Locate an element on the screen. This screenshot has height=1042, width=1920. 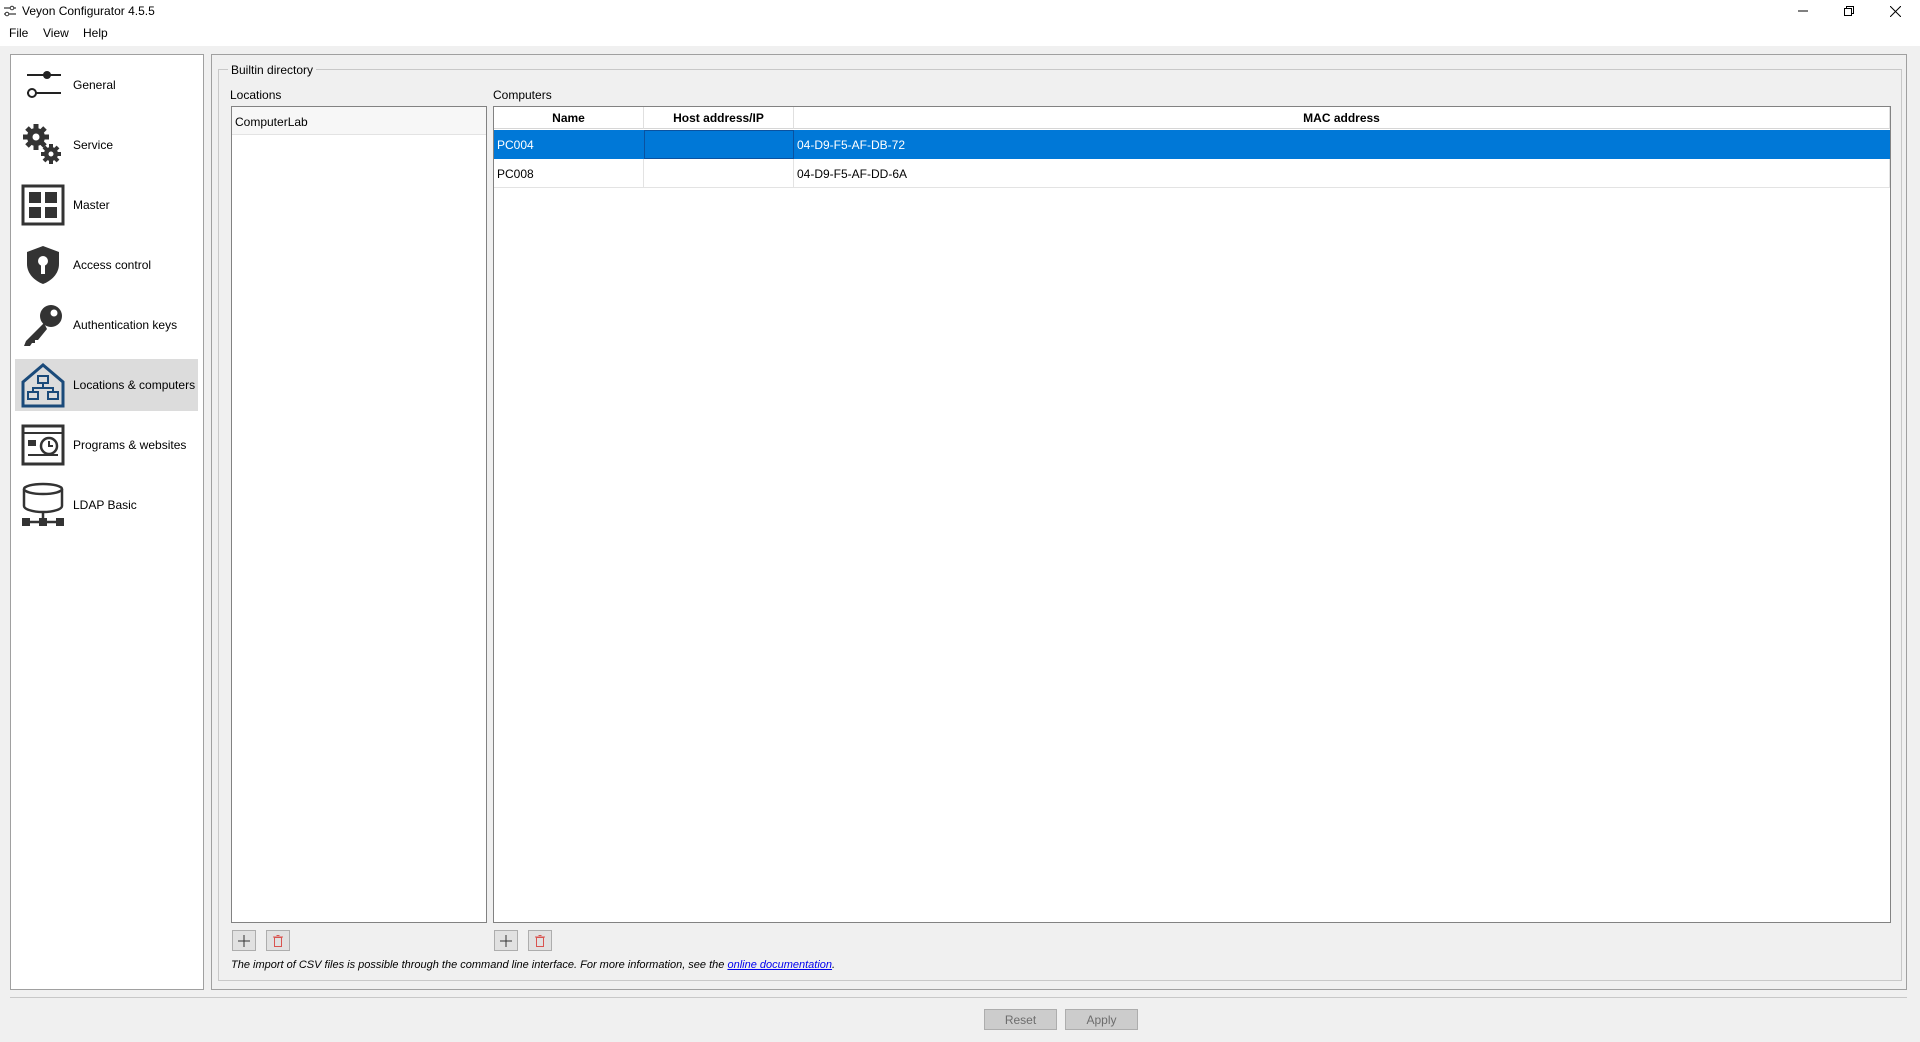
sidebar-item-label: Master is located at coordinates (91, 205).